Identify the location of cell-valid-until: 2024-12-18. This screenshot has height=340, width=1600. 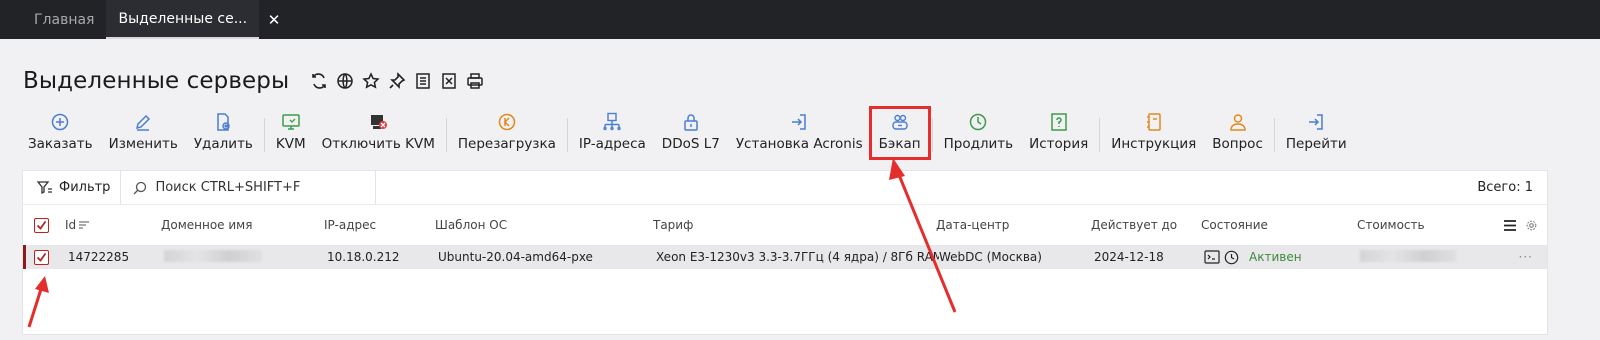
(1129, 257).